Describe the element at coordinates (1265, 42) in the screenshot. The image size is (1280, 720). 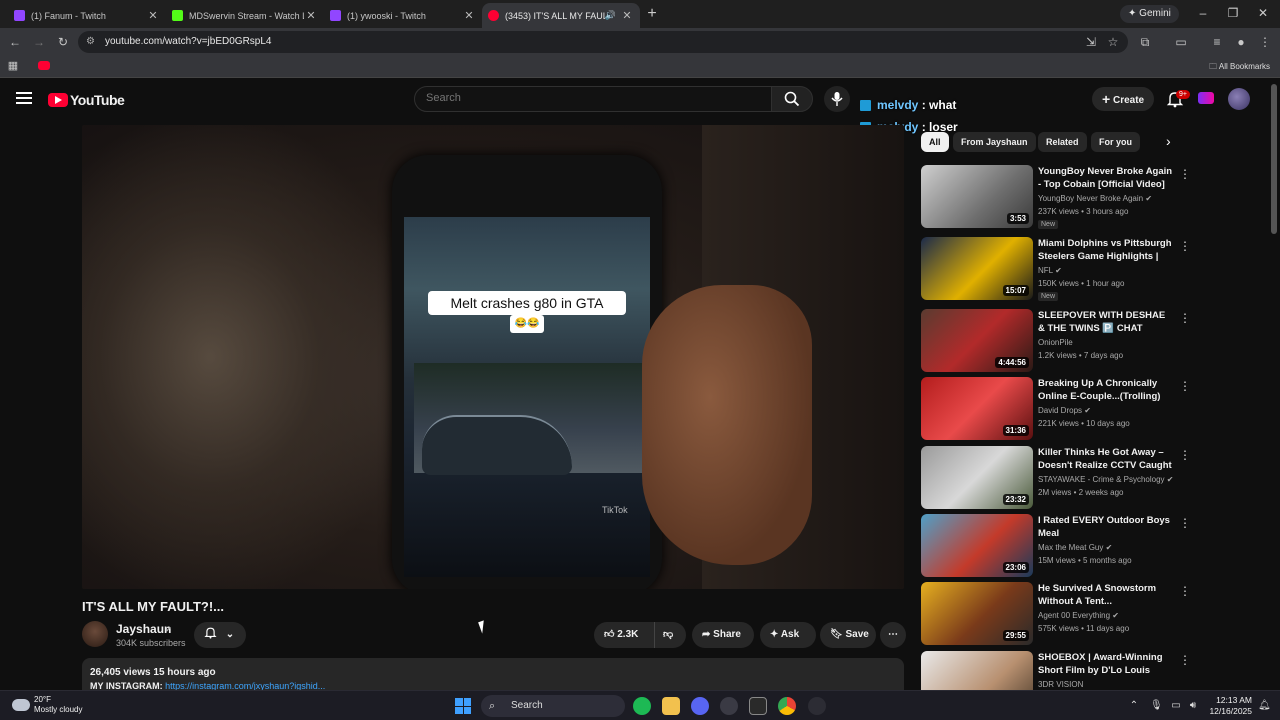
I see `menu-icon: ⋮` at that location.